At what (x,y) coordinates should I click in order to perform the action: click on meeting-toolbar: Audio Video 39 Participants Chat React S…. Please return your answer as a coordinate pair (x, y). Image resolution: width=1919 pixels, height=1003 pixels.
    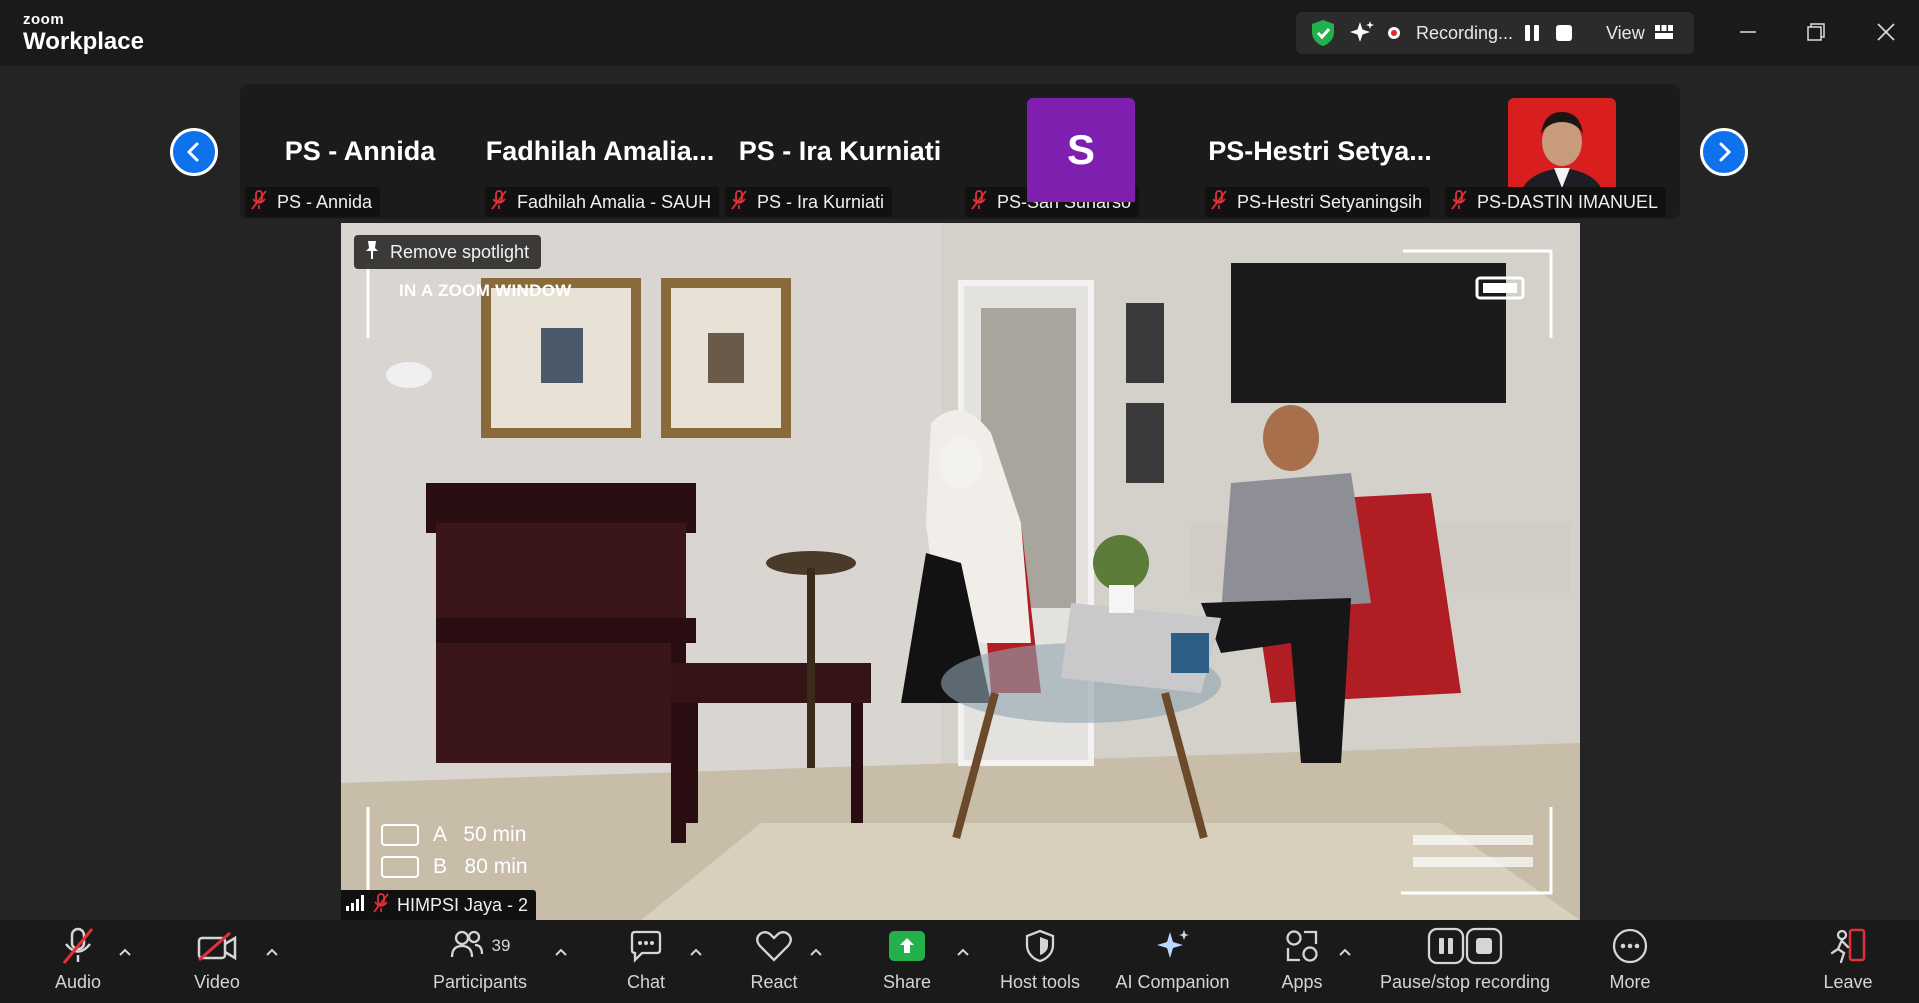
    Looking at the image, I should click on (959, 961).